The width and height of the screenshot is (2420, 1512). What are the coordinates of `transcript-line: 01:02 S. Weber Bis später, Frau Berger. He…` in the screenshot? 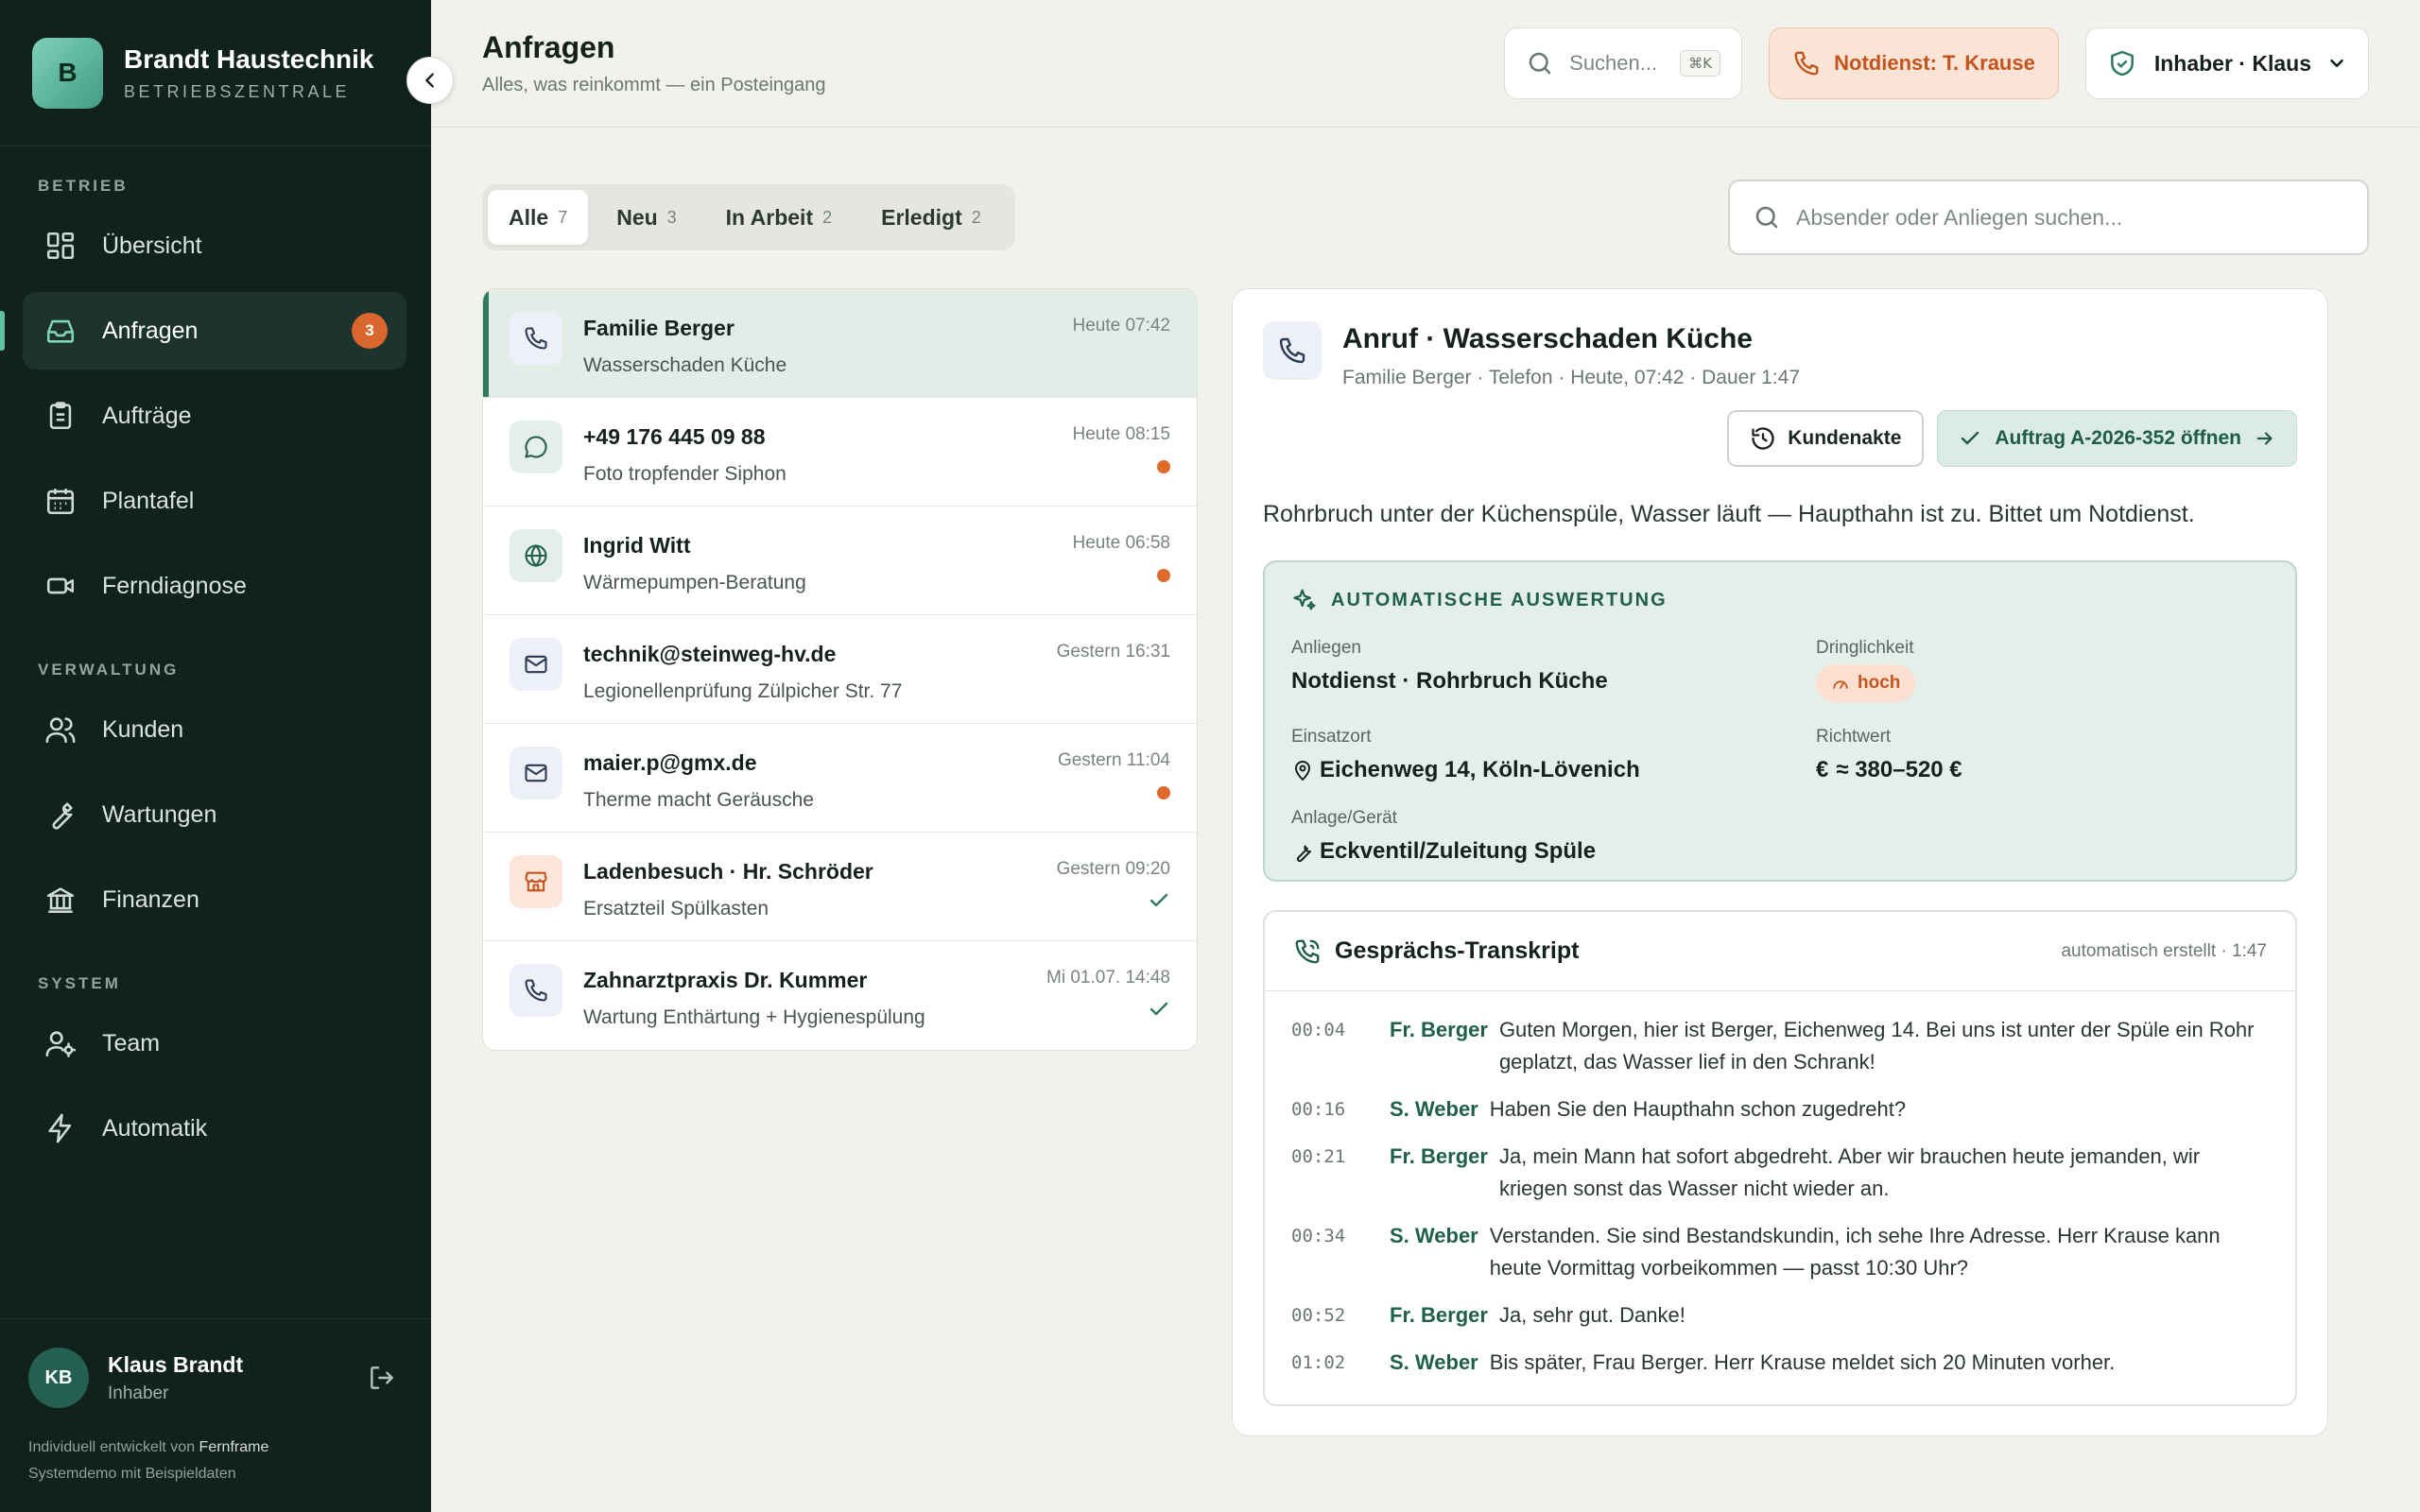 It's located at (1703, 1362).